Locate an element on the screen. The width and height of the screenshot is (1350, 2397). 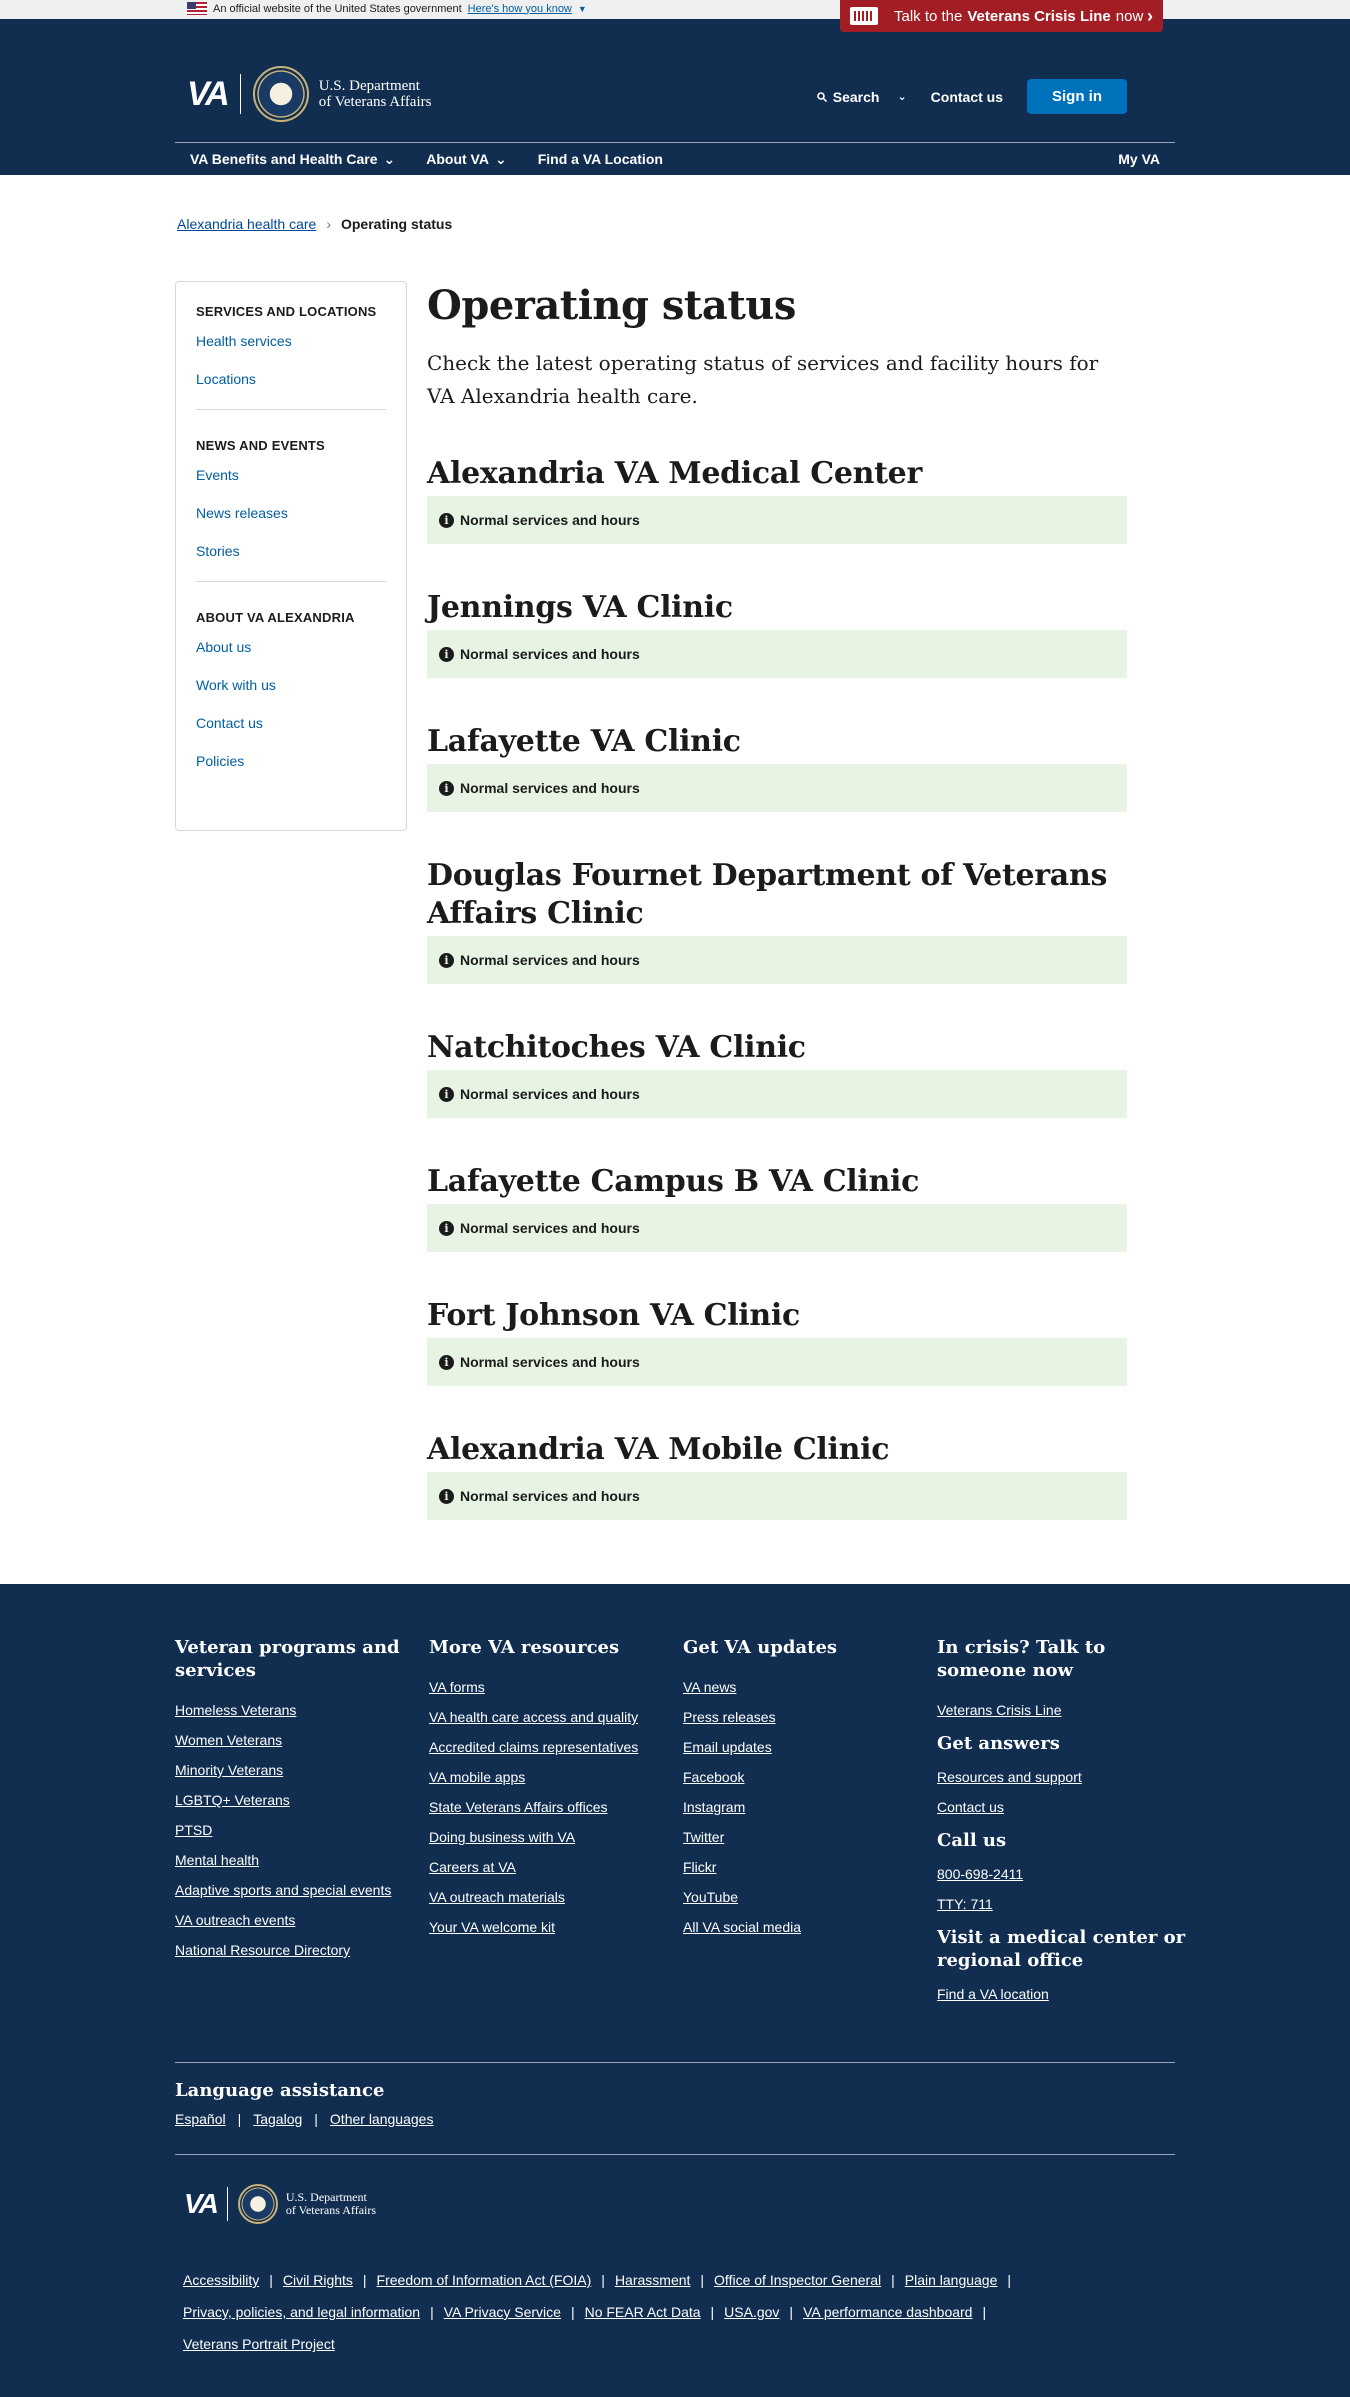
footer-link: YouTube is located at coordinates (810, 1897).